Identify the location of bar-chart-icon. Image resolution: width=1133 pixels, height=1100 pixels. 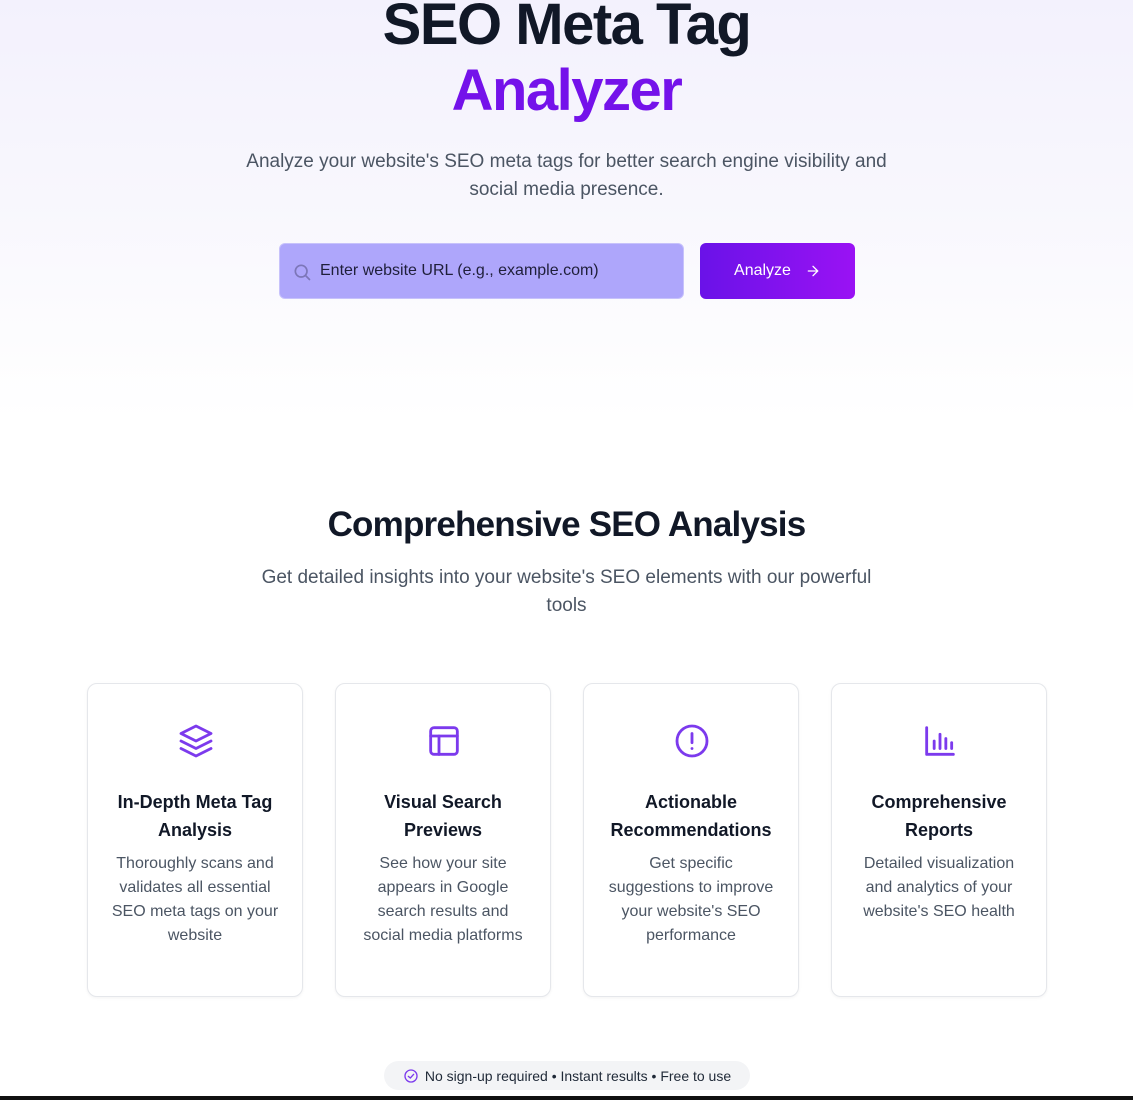
(940, 741).